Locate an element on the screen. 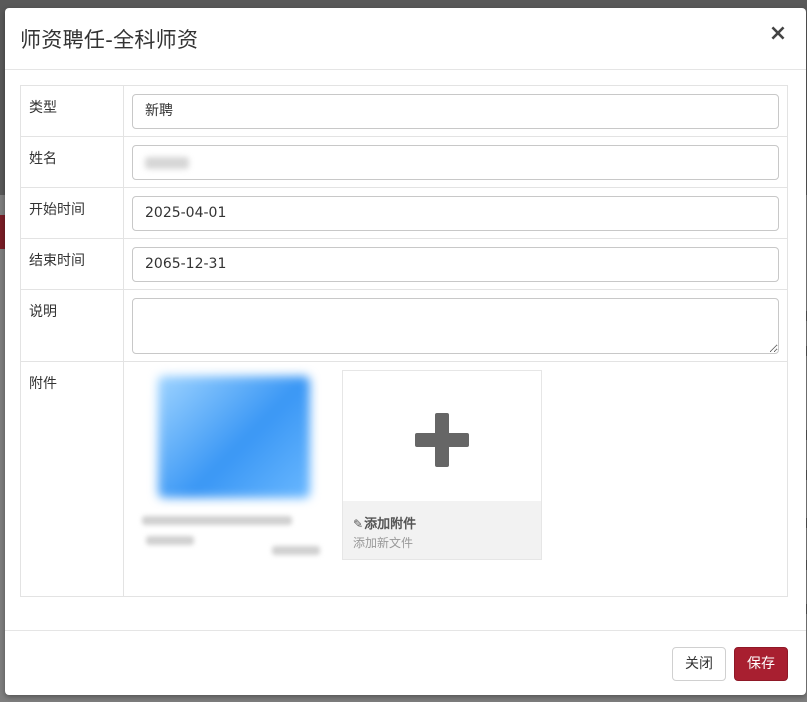 This screenshot has width=807, height=702. form-row-type: 类型 新聘 is located at coordinates (404, 111).